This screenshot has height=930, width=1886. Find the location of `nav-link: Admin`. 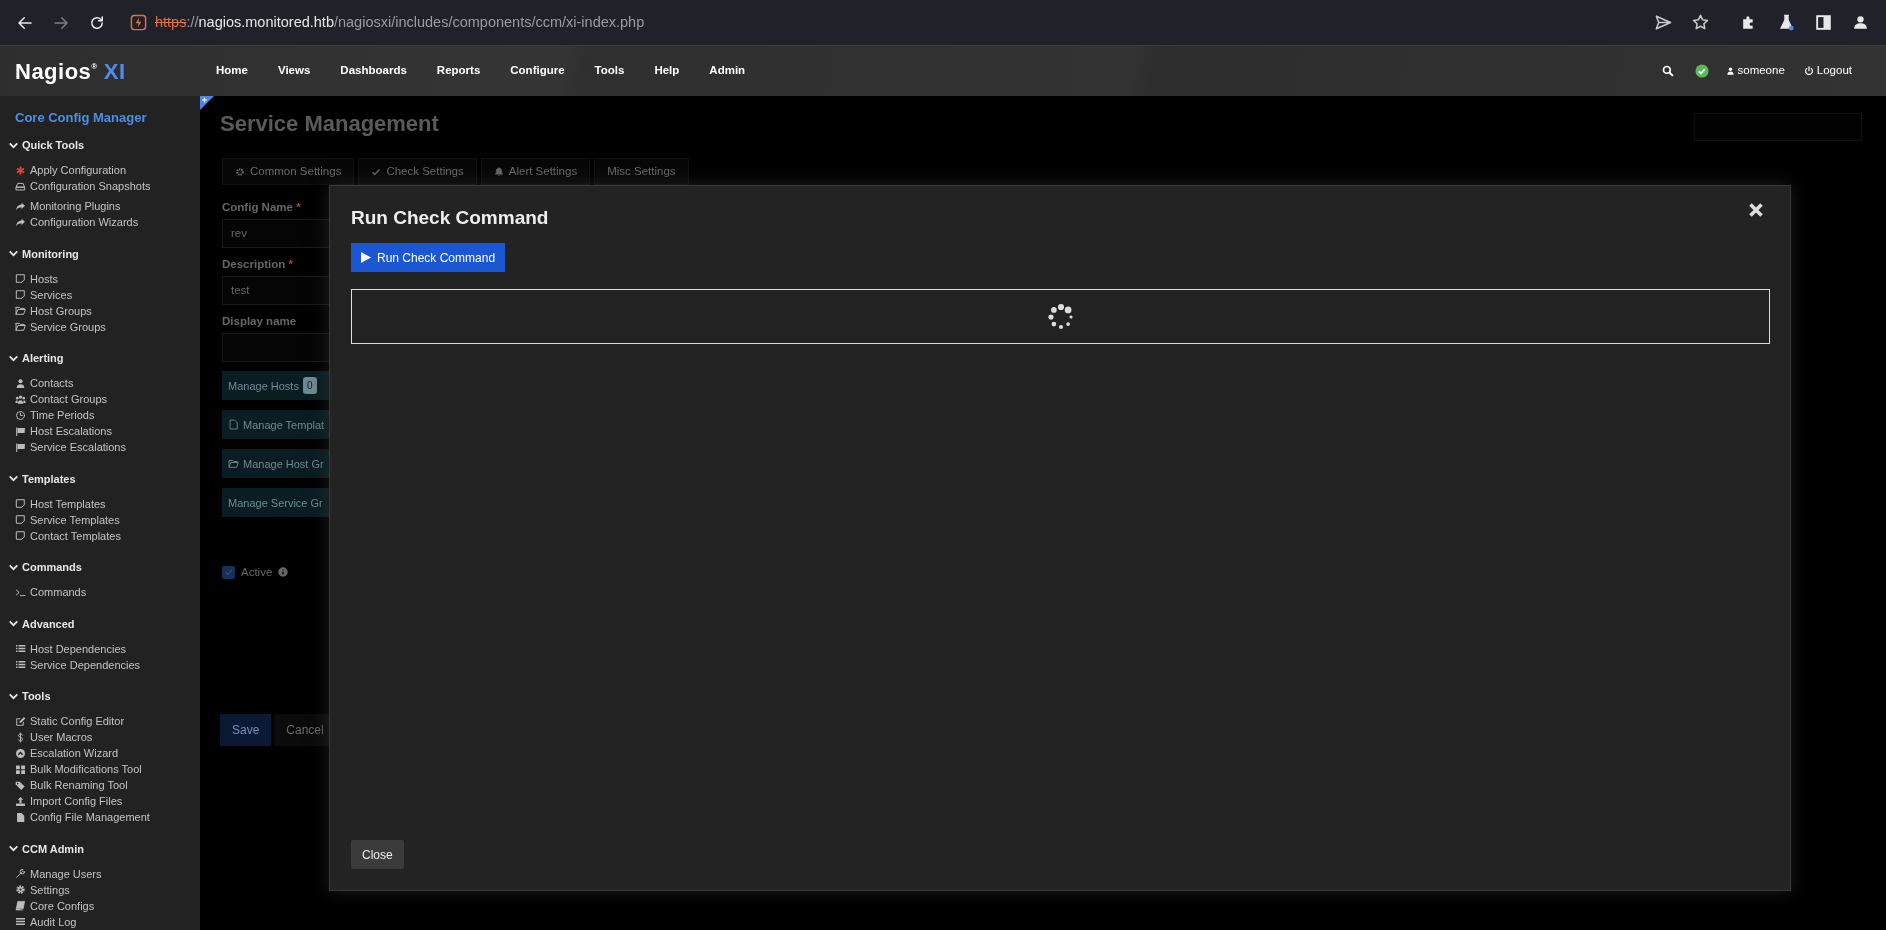

nav-link: Admin is located at coordinates (727, 71).